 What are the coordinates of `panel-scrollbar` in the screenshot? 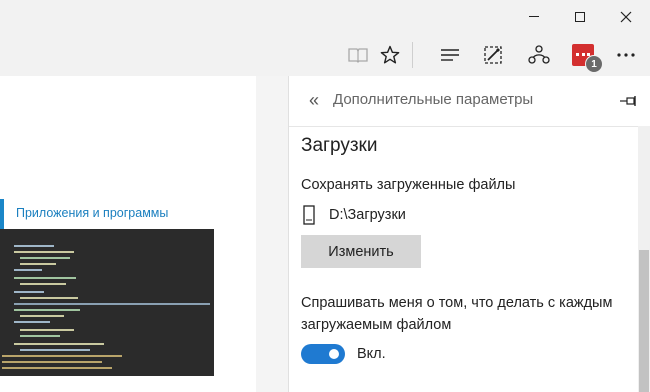 It's located at (644, 259).